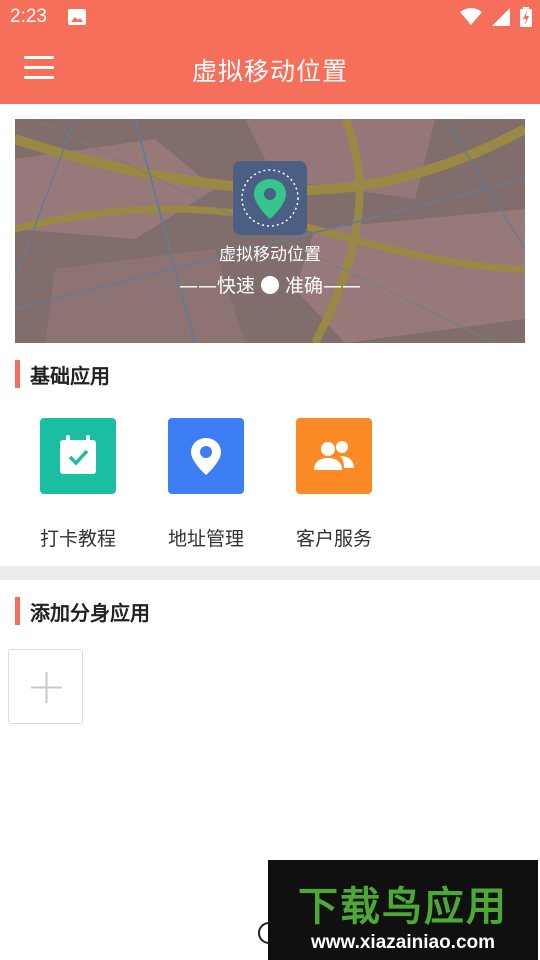  I want to click on app-bar: 虚拟移动位置, so click(270, 70).